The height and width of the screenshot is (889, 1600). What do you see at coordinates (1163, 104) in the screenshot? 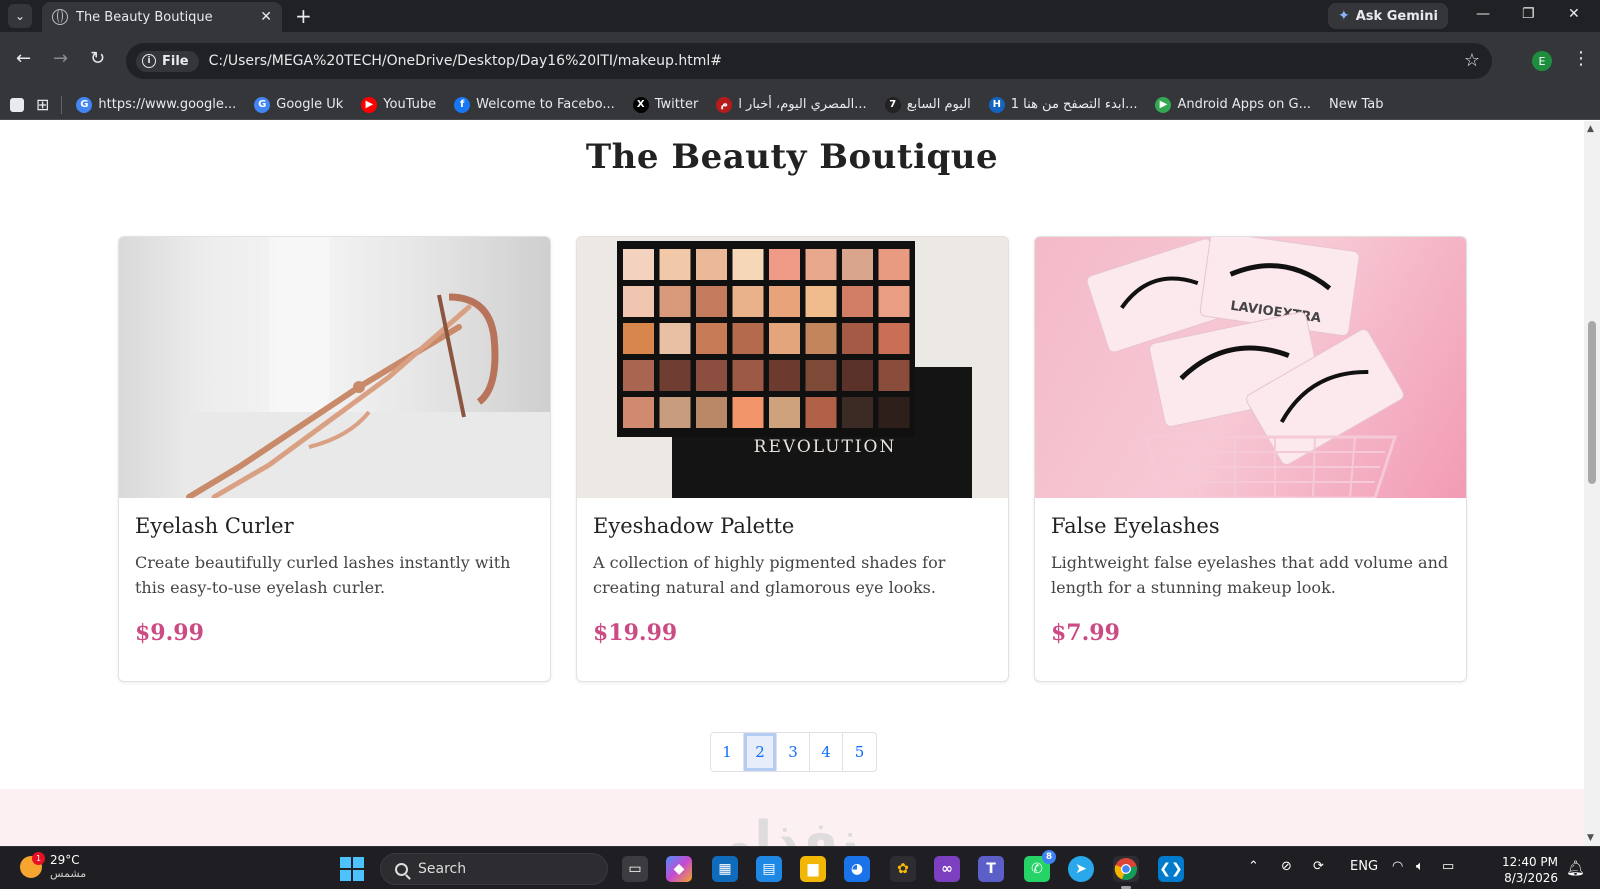
I see `play-store-icon: ▶` at bounding box center [1163, 104].